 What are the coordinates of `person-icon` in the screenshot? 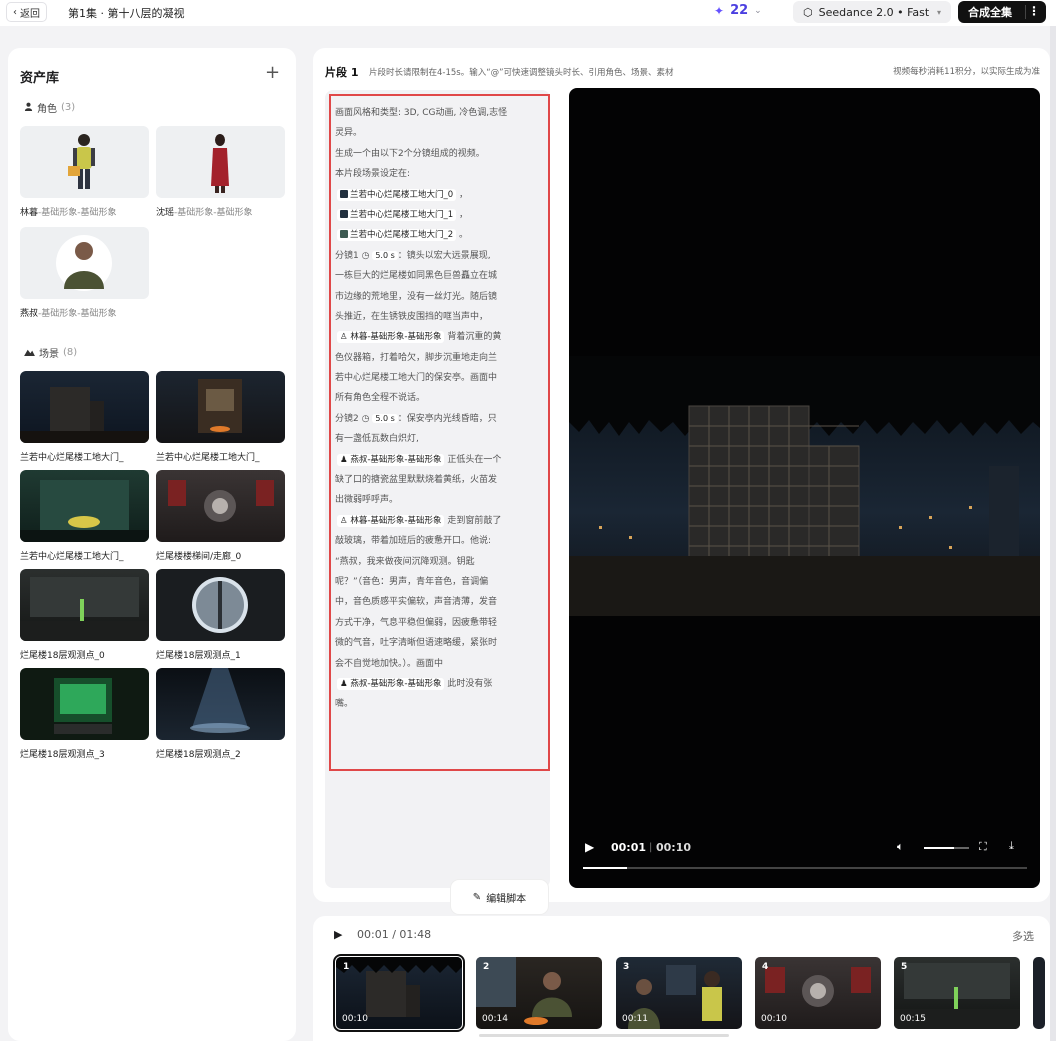 It's located at (28, 108).